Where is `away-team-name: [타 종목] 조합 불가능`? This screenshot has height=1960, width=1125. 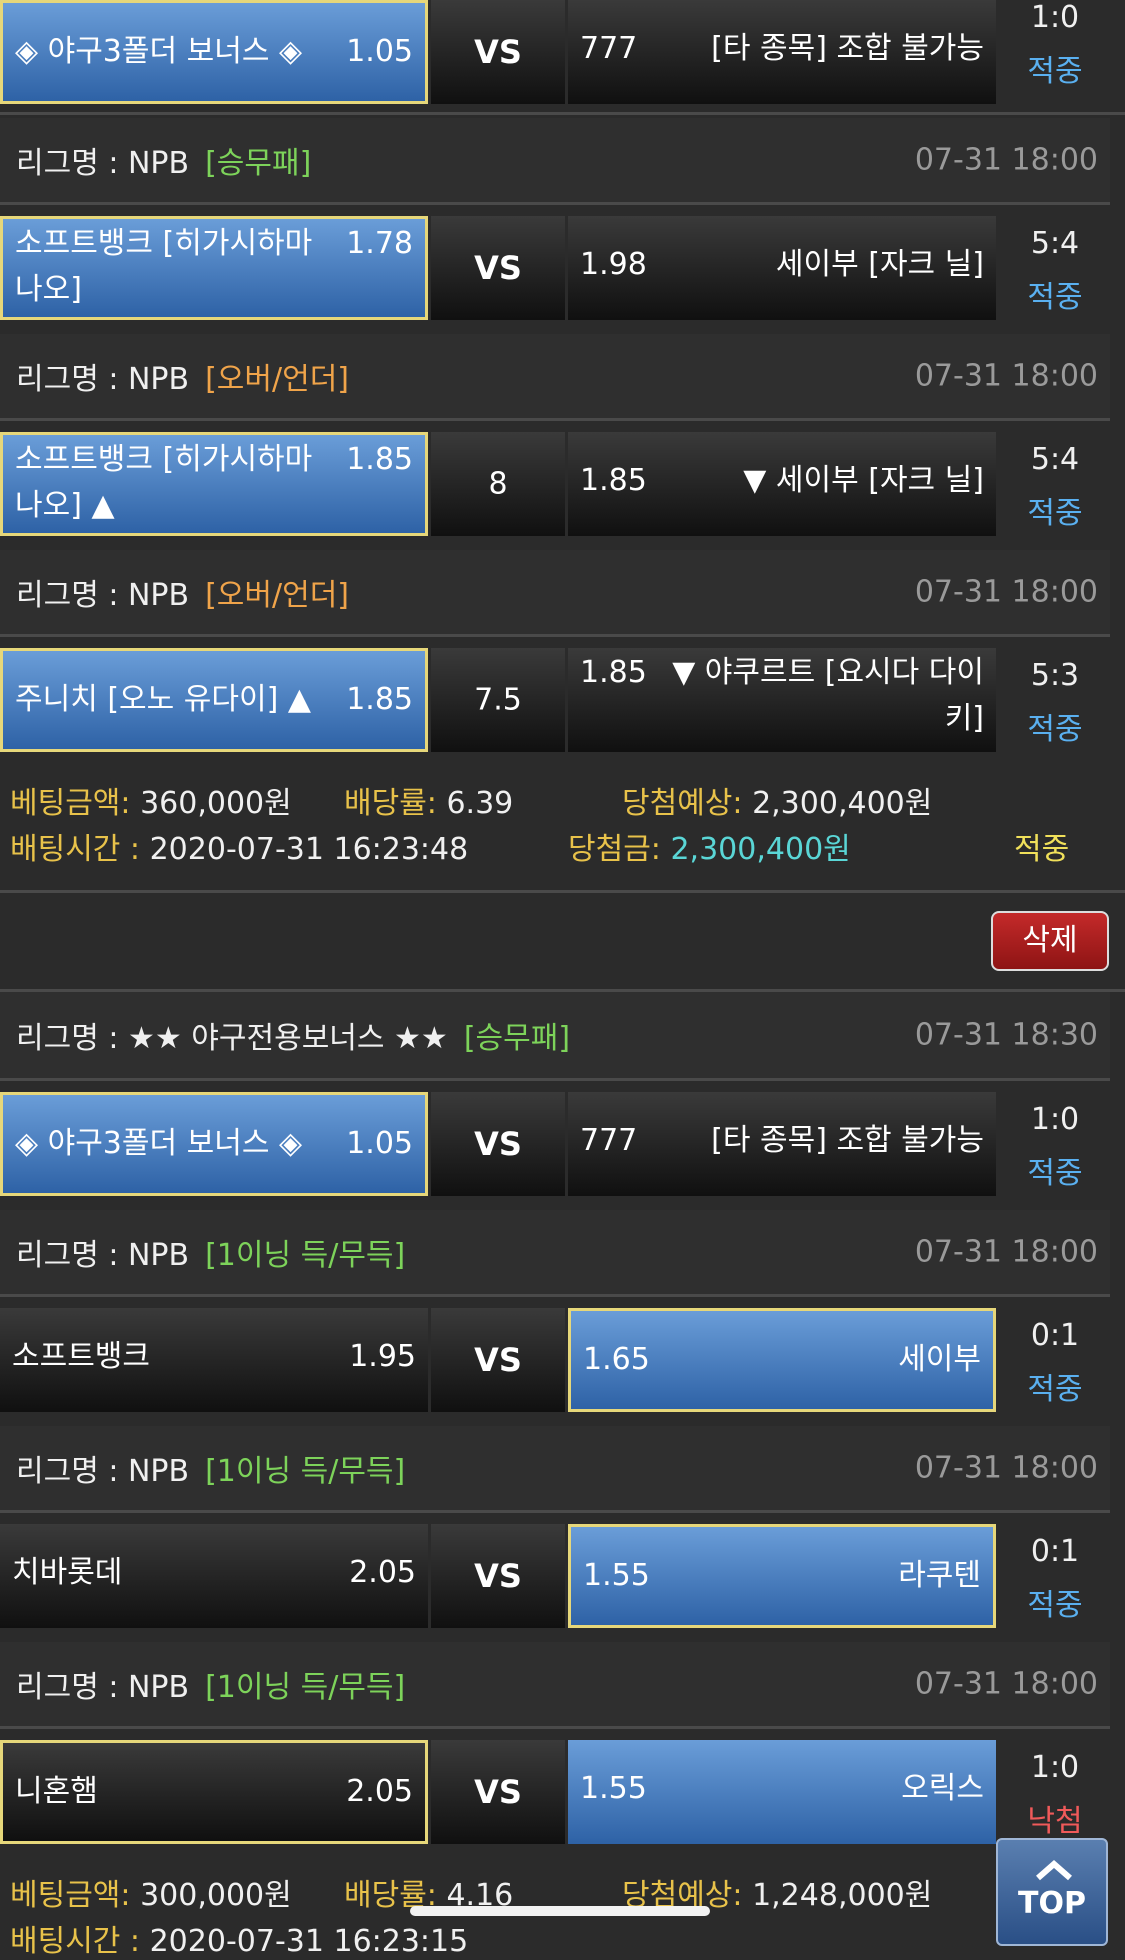
away-team-name: [타 종목] 조합 불가능 is located at coordinates (847, 1140).